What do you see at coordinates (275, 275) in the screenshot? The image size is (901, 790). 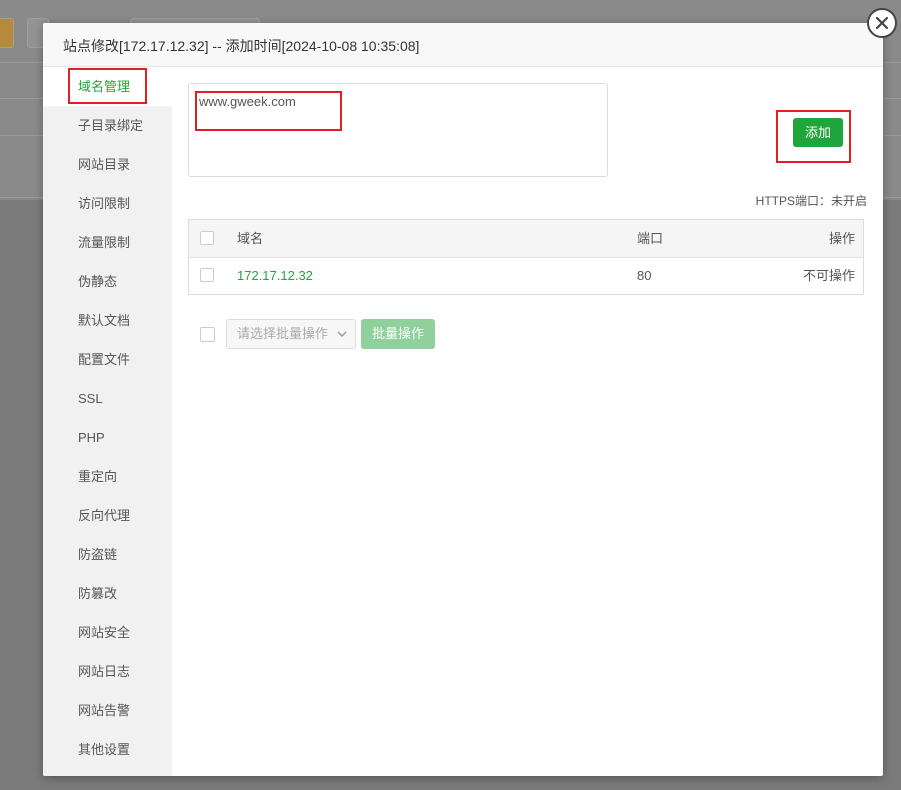 I see `domain-link: 172.17.12.32` at bounding box center [275, 275].